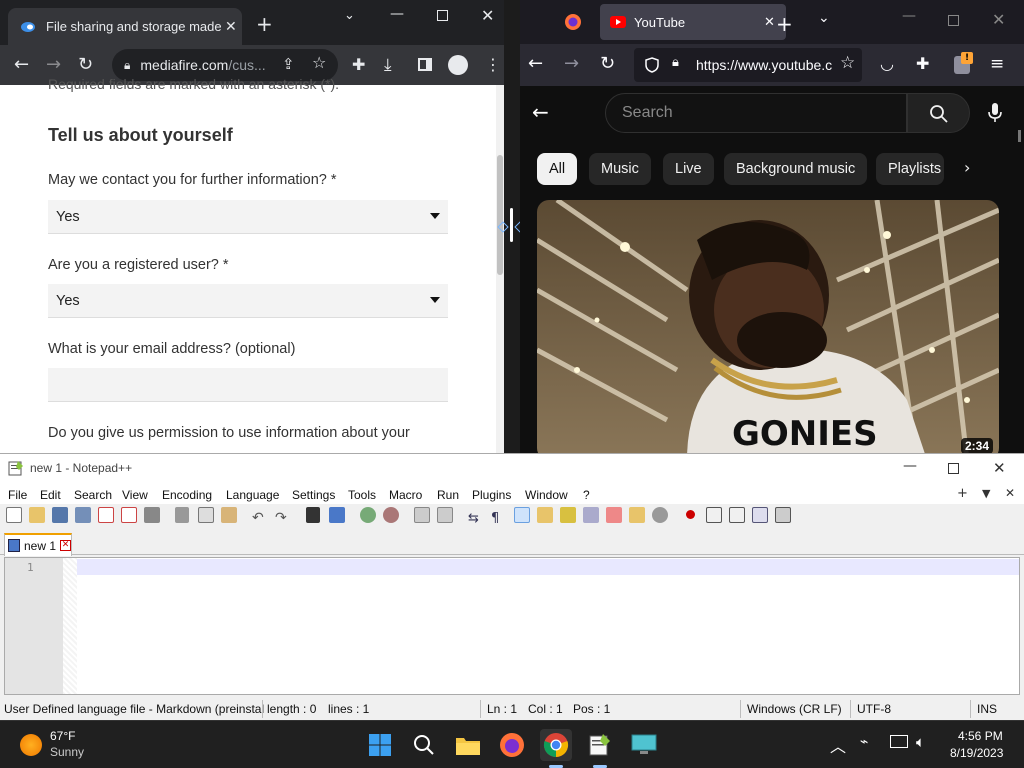 This screenshot has width=1024, height=768. I want to click on close-all-icon, so click(129, 515).